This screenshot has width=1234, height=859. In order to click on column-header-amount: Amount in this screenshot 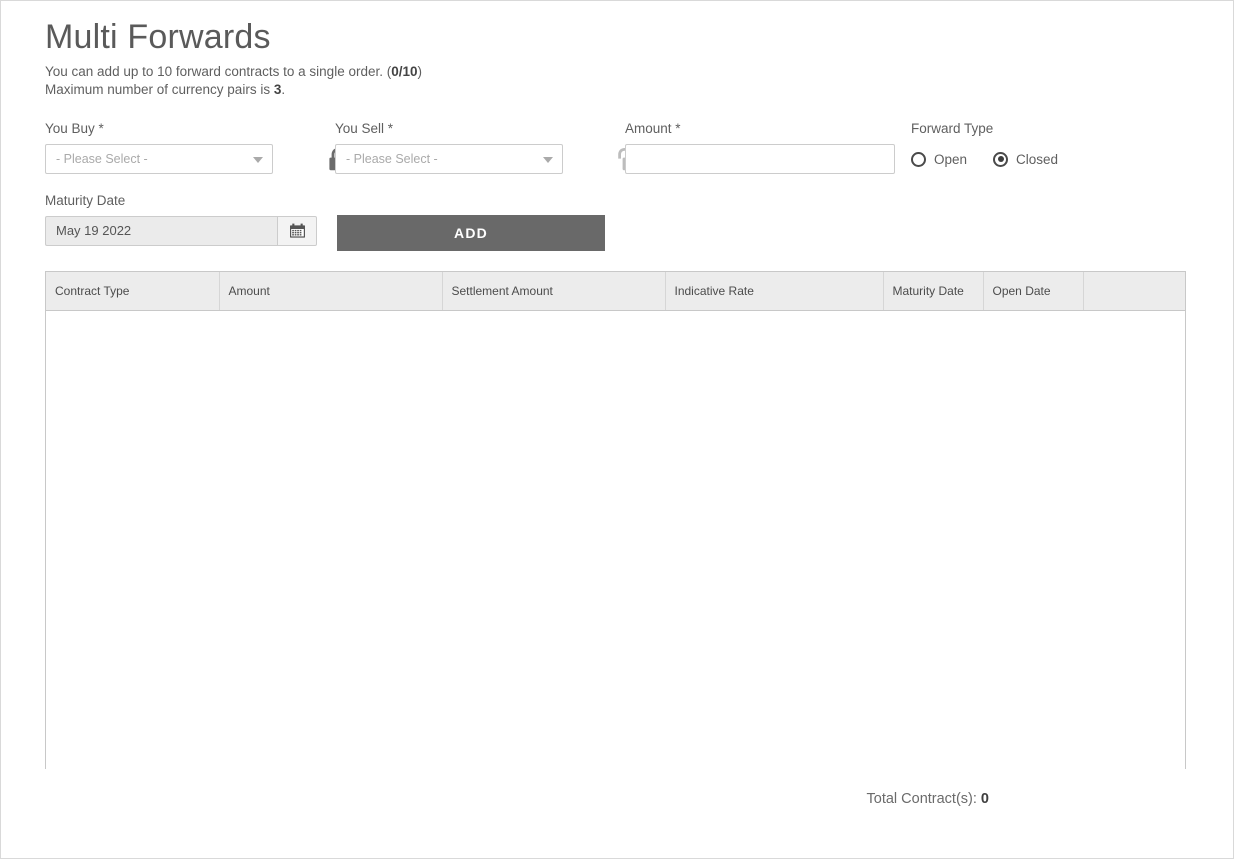, I will do `click(331, 291)`.